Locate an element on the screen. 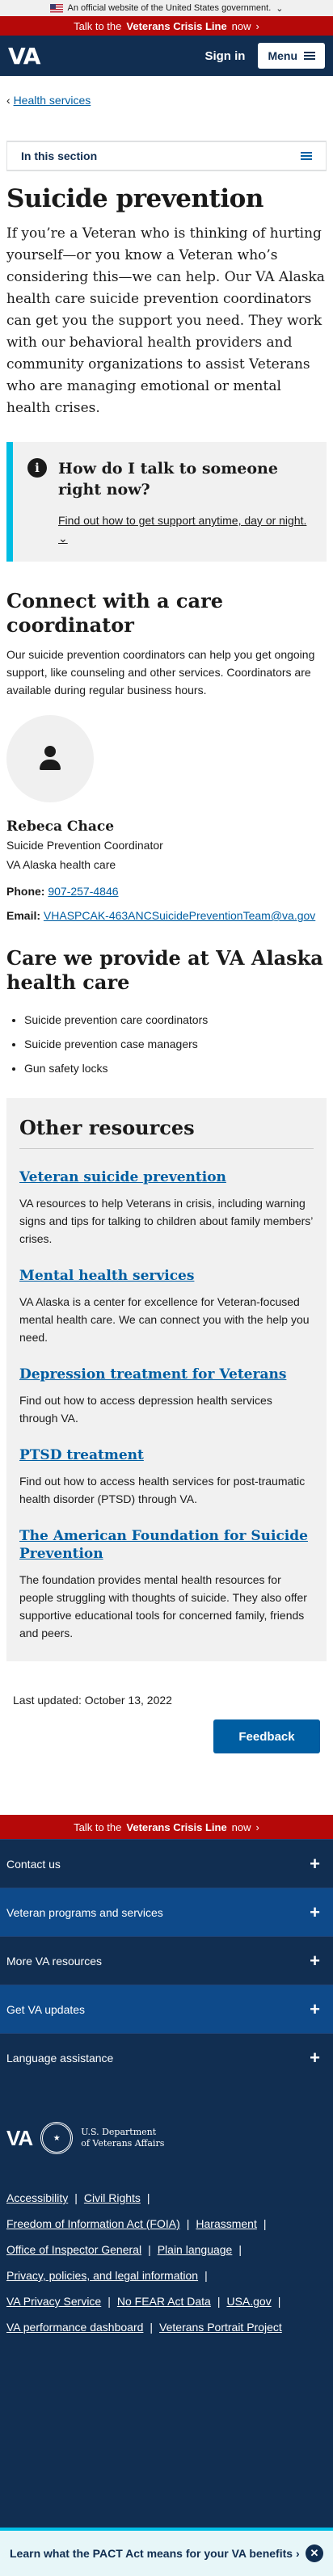 This screenshot has height=2576, width=333. footer-link: Plain language is located at coordinates (195, 2249).